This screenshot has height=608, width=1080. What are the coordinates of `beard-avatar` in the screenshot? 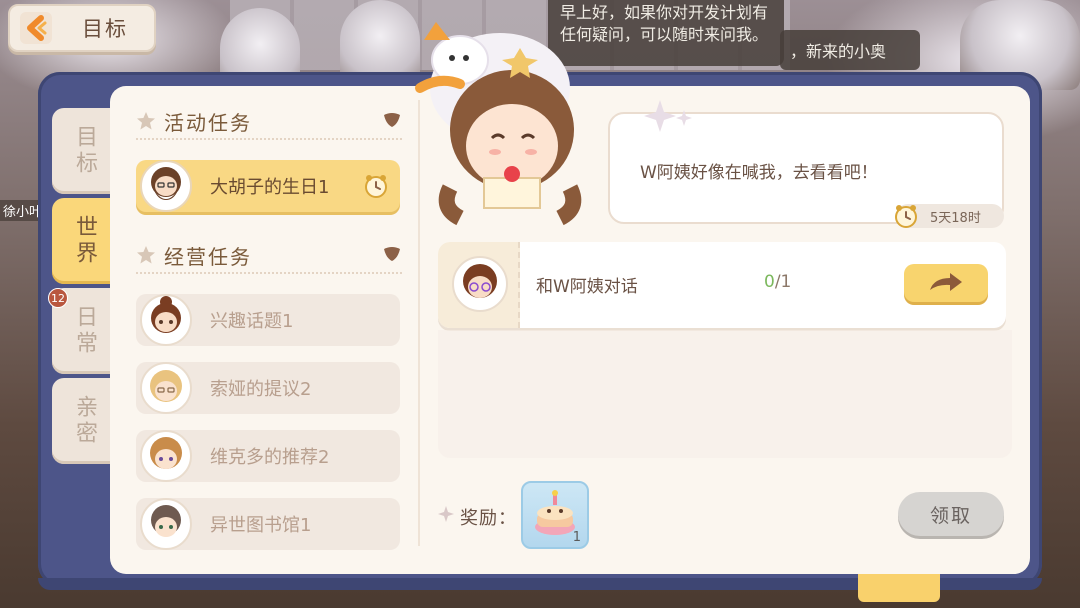 It's located at (166, 186).